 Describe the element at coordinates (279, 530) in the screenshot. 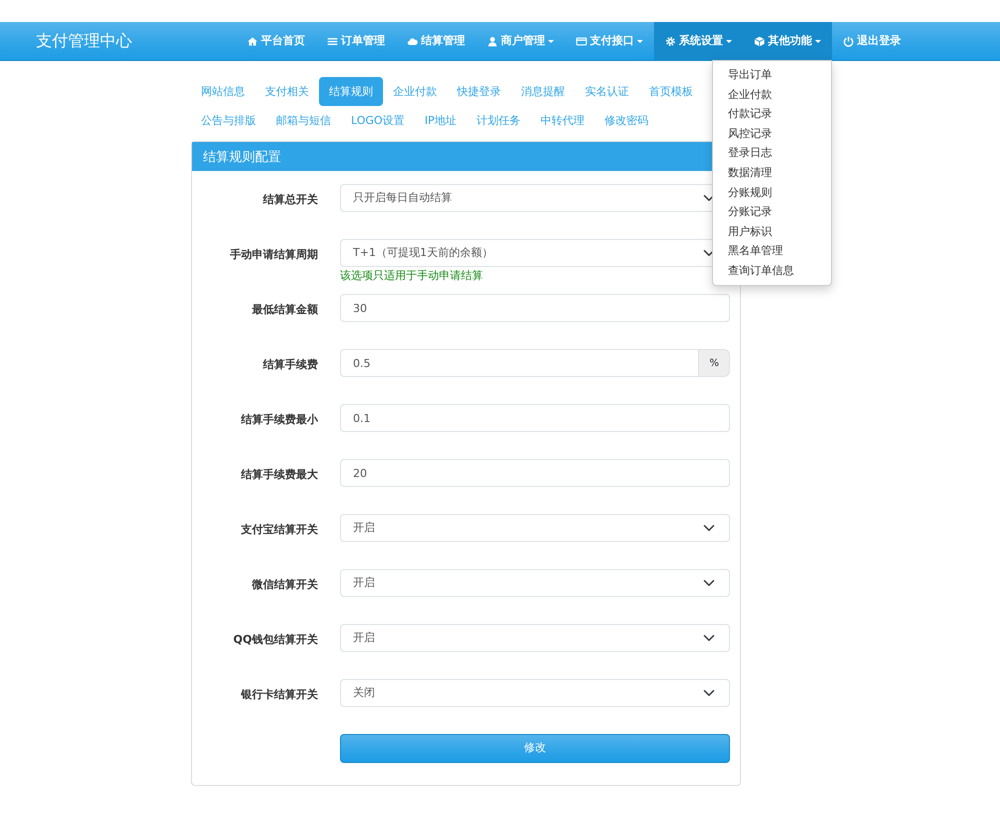

I see `field-label: 支付宝结算开关` at that location.